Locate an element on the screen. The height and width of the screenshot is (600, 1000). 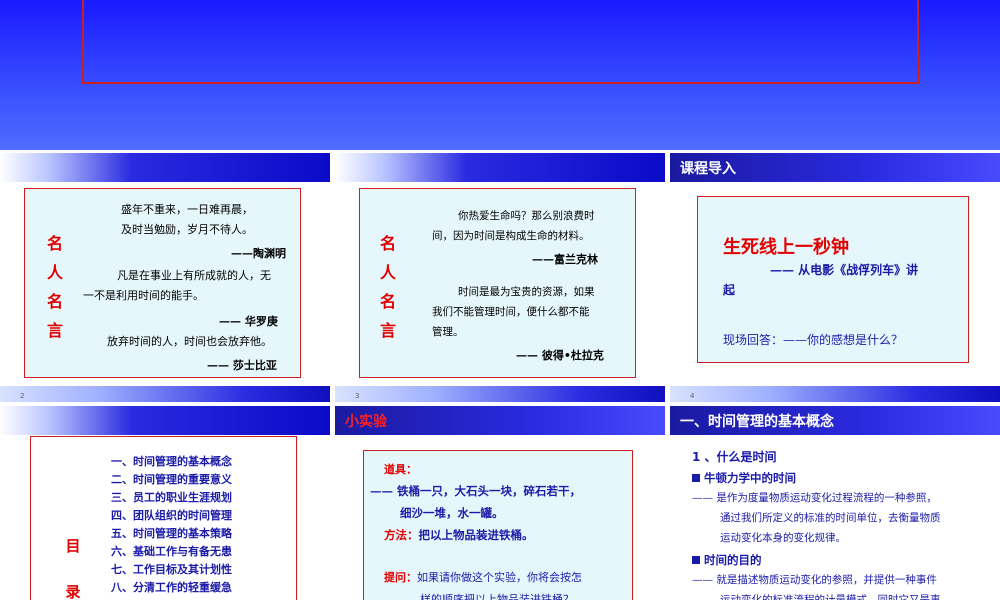
bullet-row: 时间的目的 is located at coordinates (727, 560).